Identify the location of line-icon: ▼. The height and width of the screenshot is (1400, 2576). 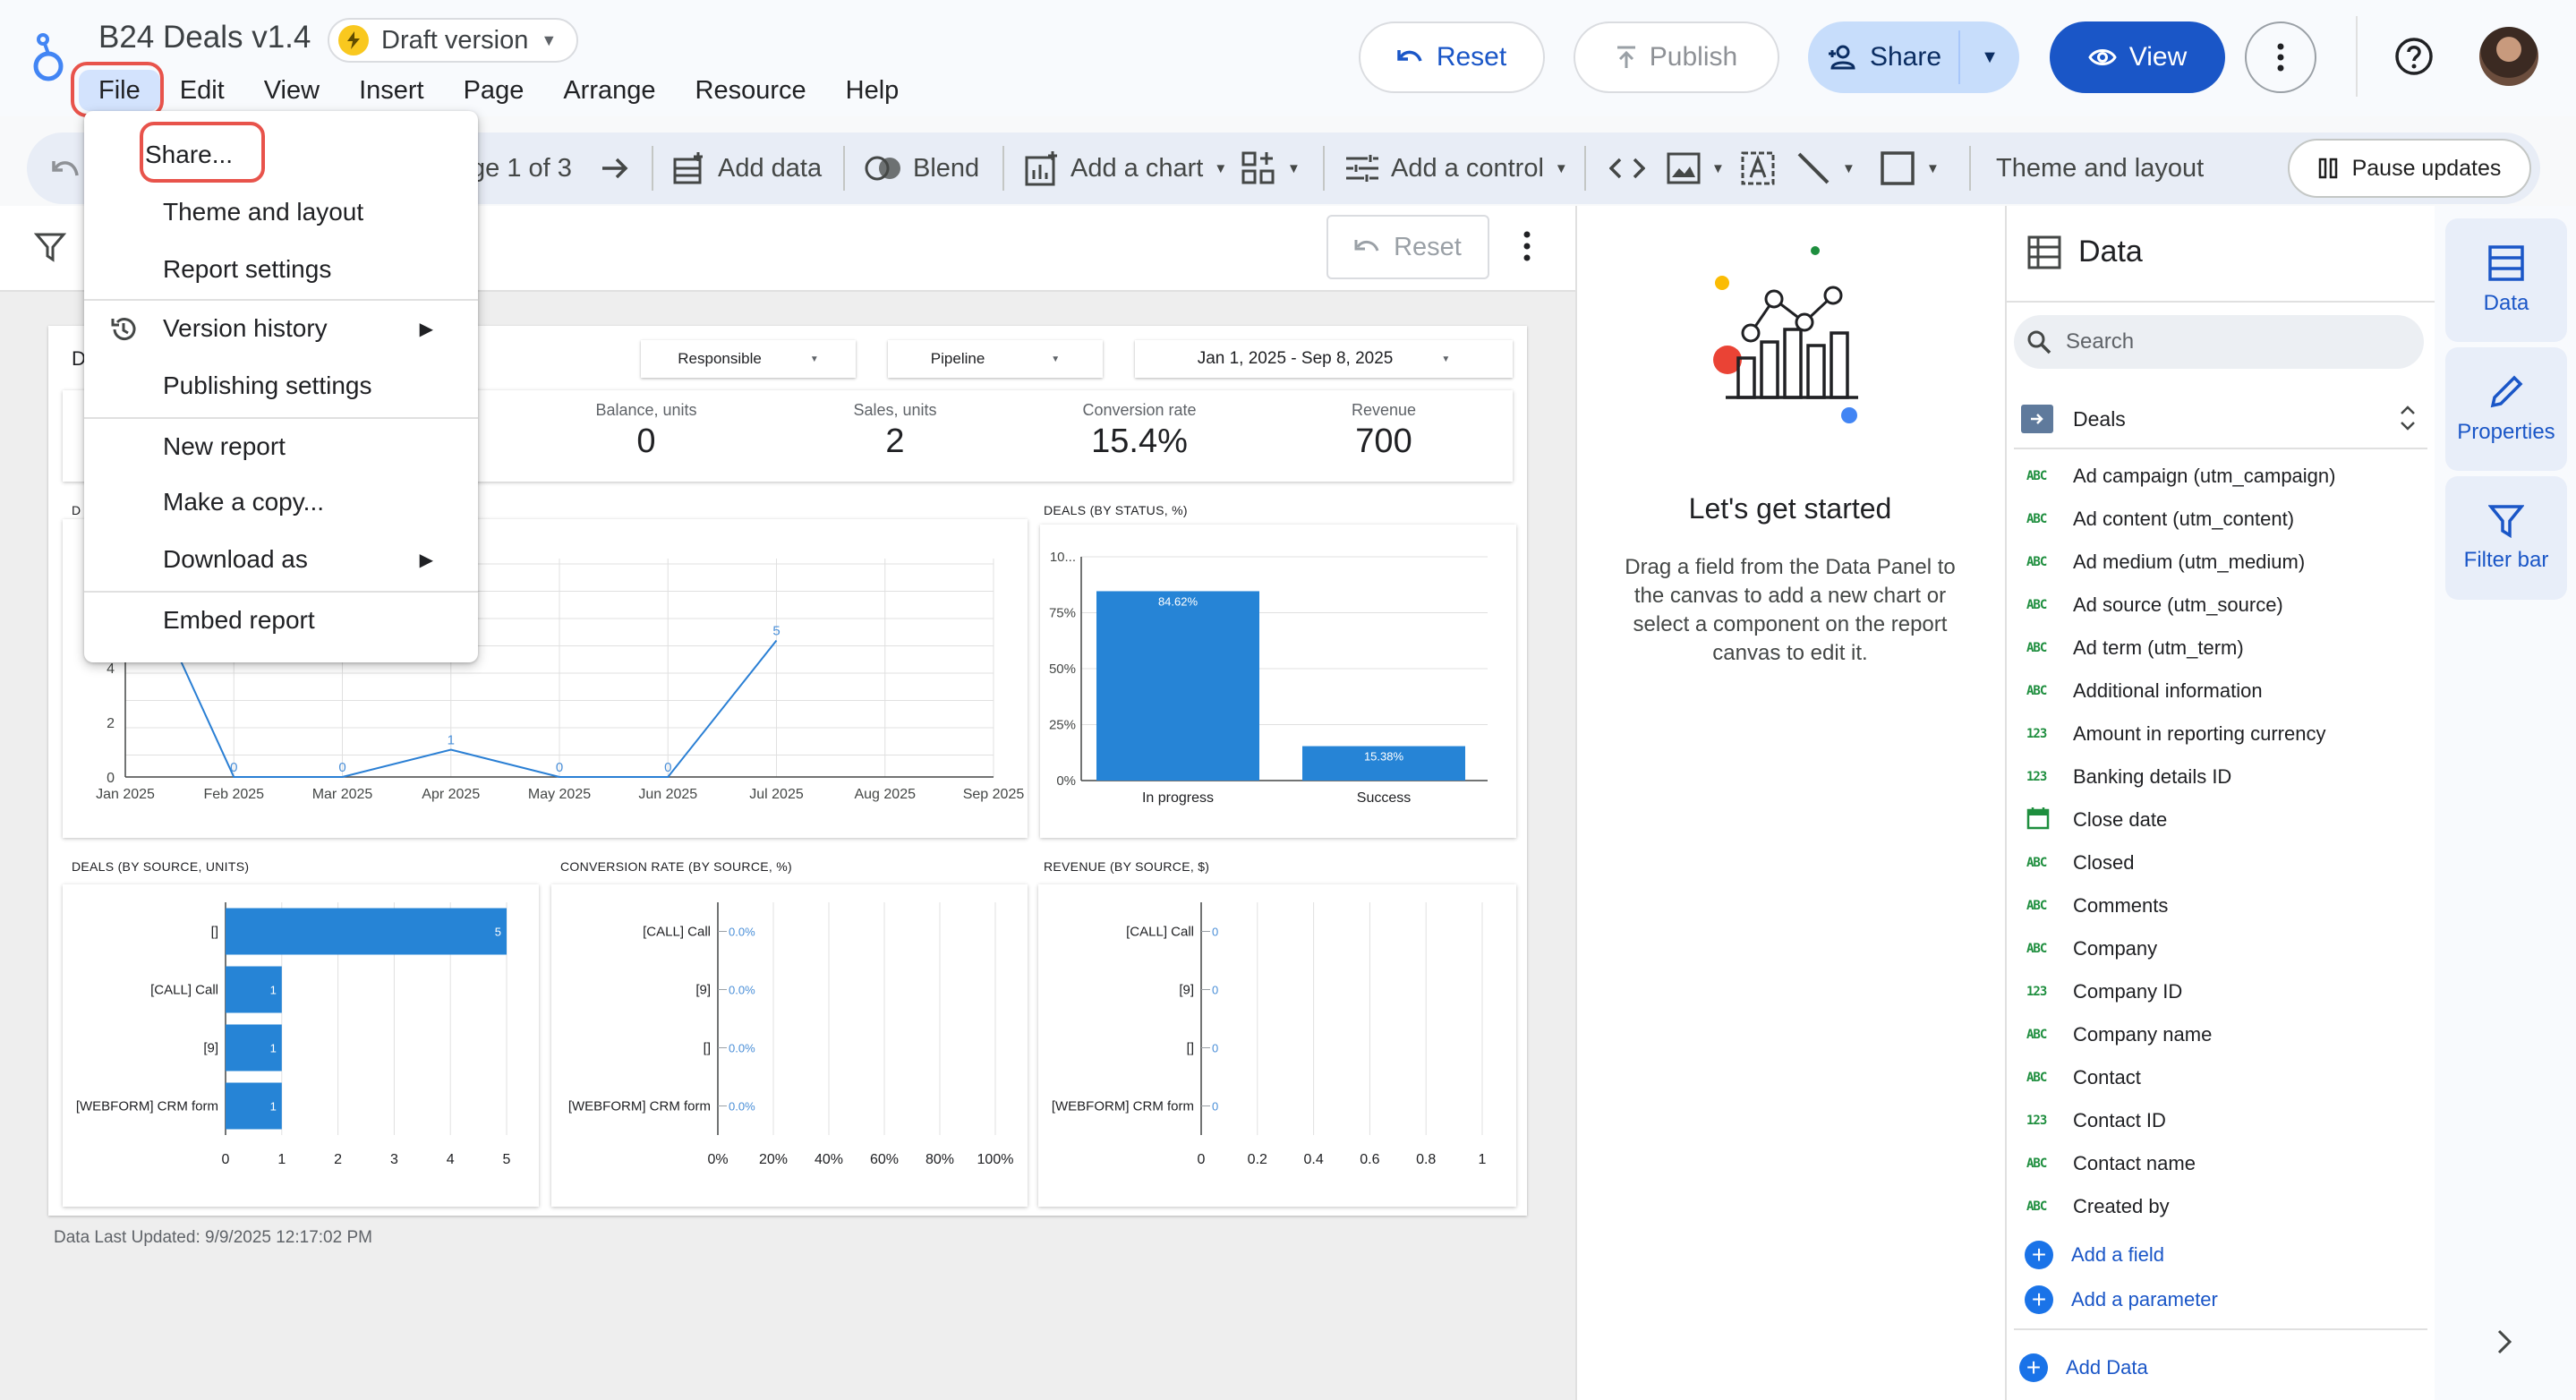
(1825, 168).